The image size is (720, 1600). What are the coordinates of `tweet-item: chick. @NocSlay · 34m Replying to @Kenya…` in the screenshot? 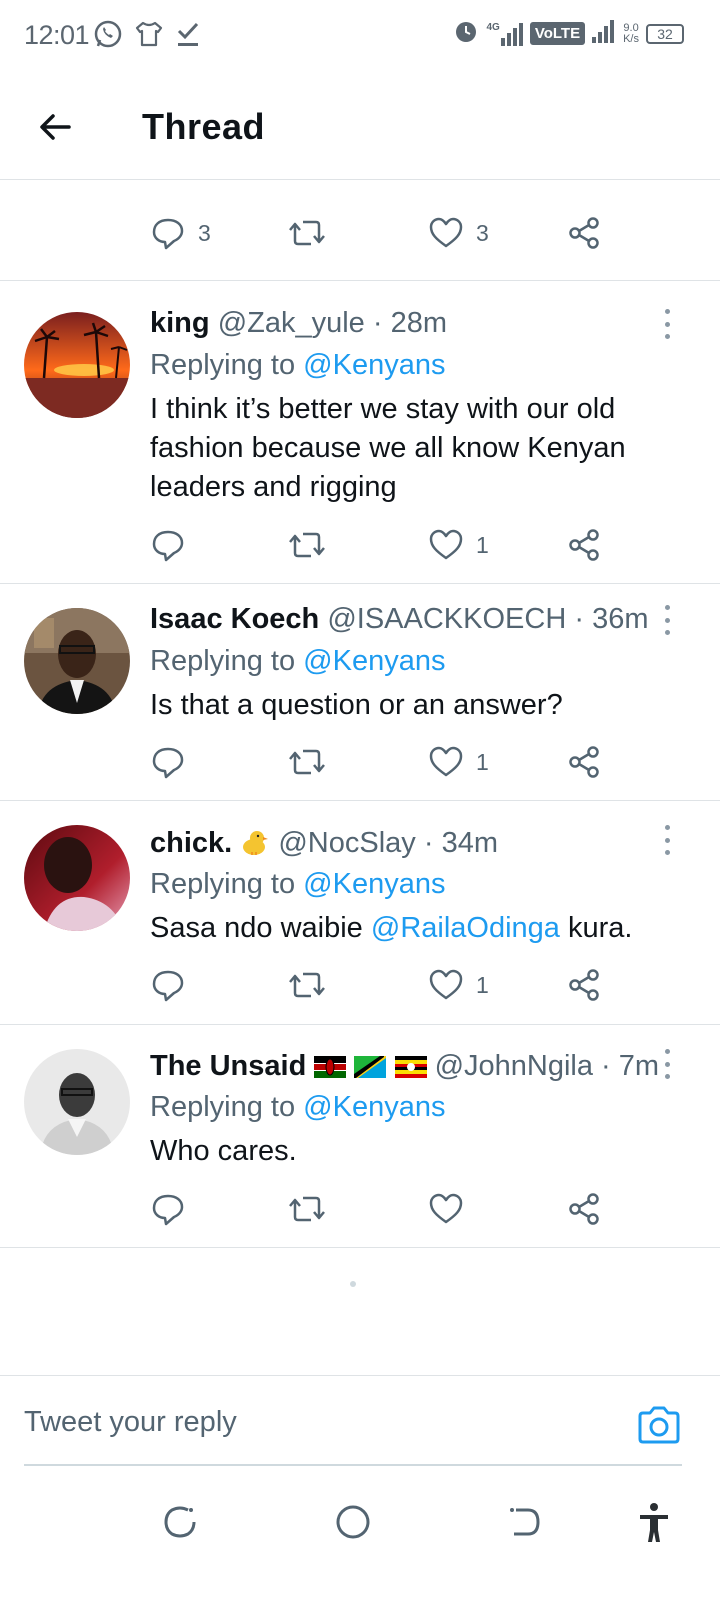 It's located at (360, 912).